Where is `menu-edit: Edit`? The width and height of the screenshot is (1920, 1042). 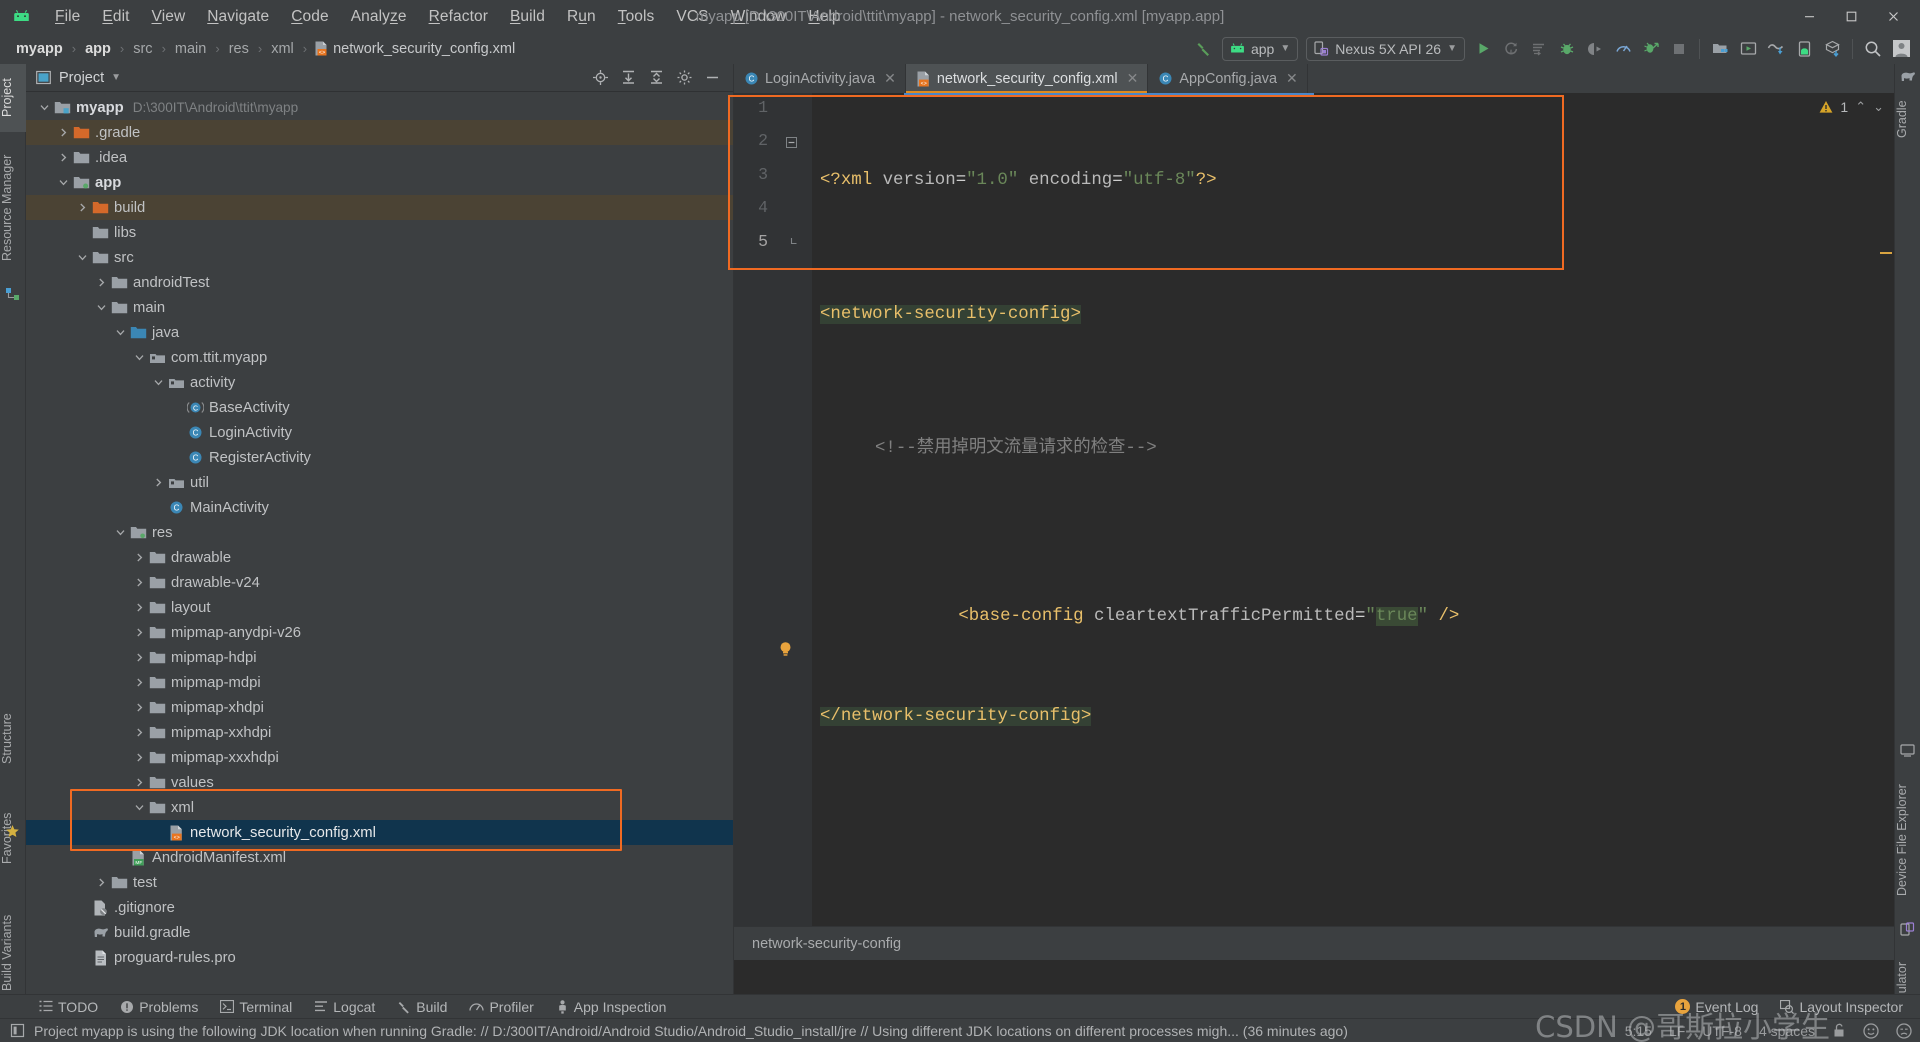
menu-edit: Edit is located at coordinates (115, 17).